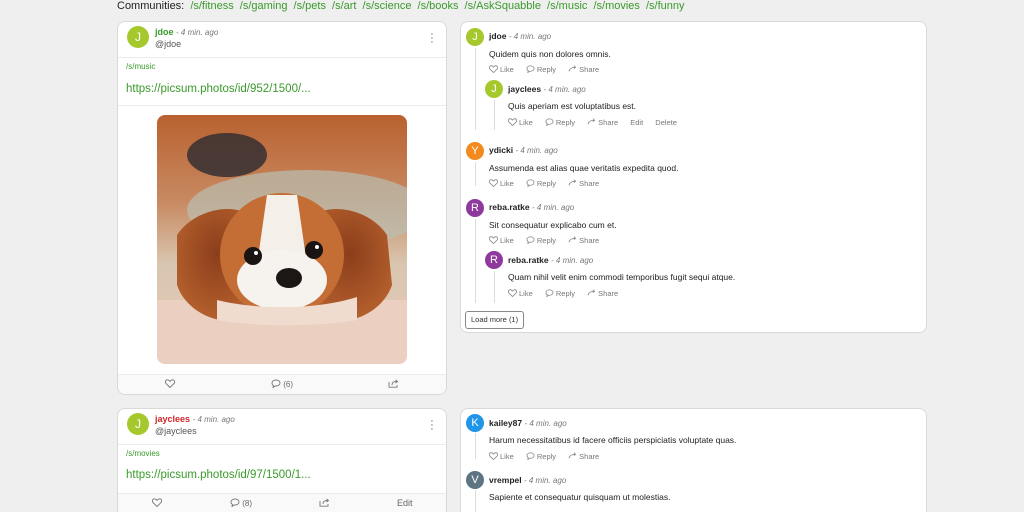  I want to click on community-link-asksquabble: /s/AskSquabble, so click(503, 6).